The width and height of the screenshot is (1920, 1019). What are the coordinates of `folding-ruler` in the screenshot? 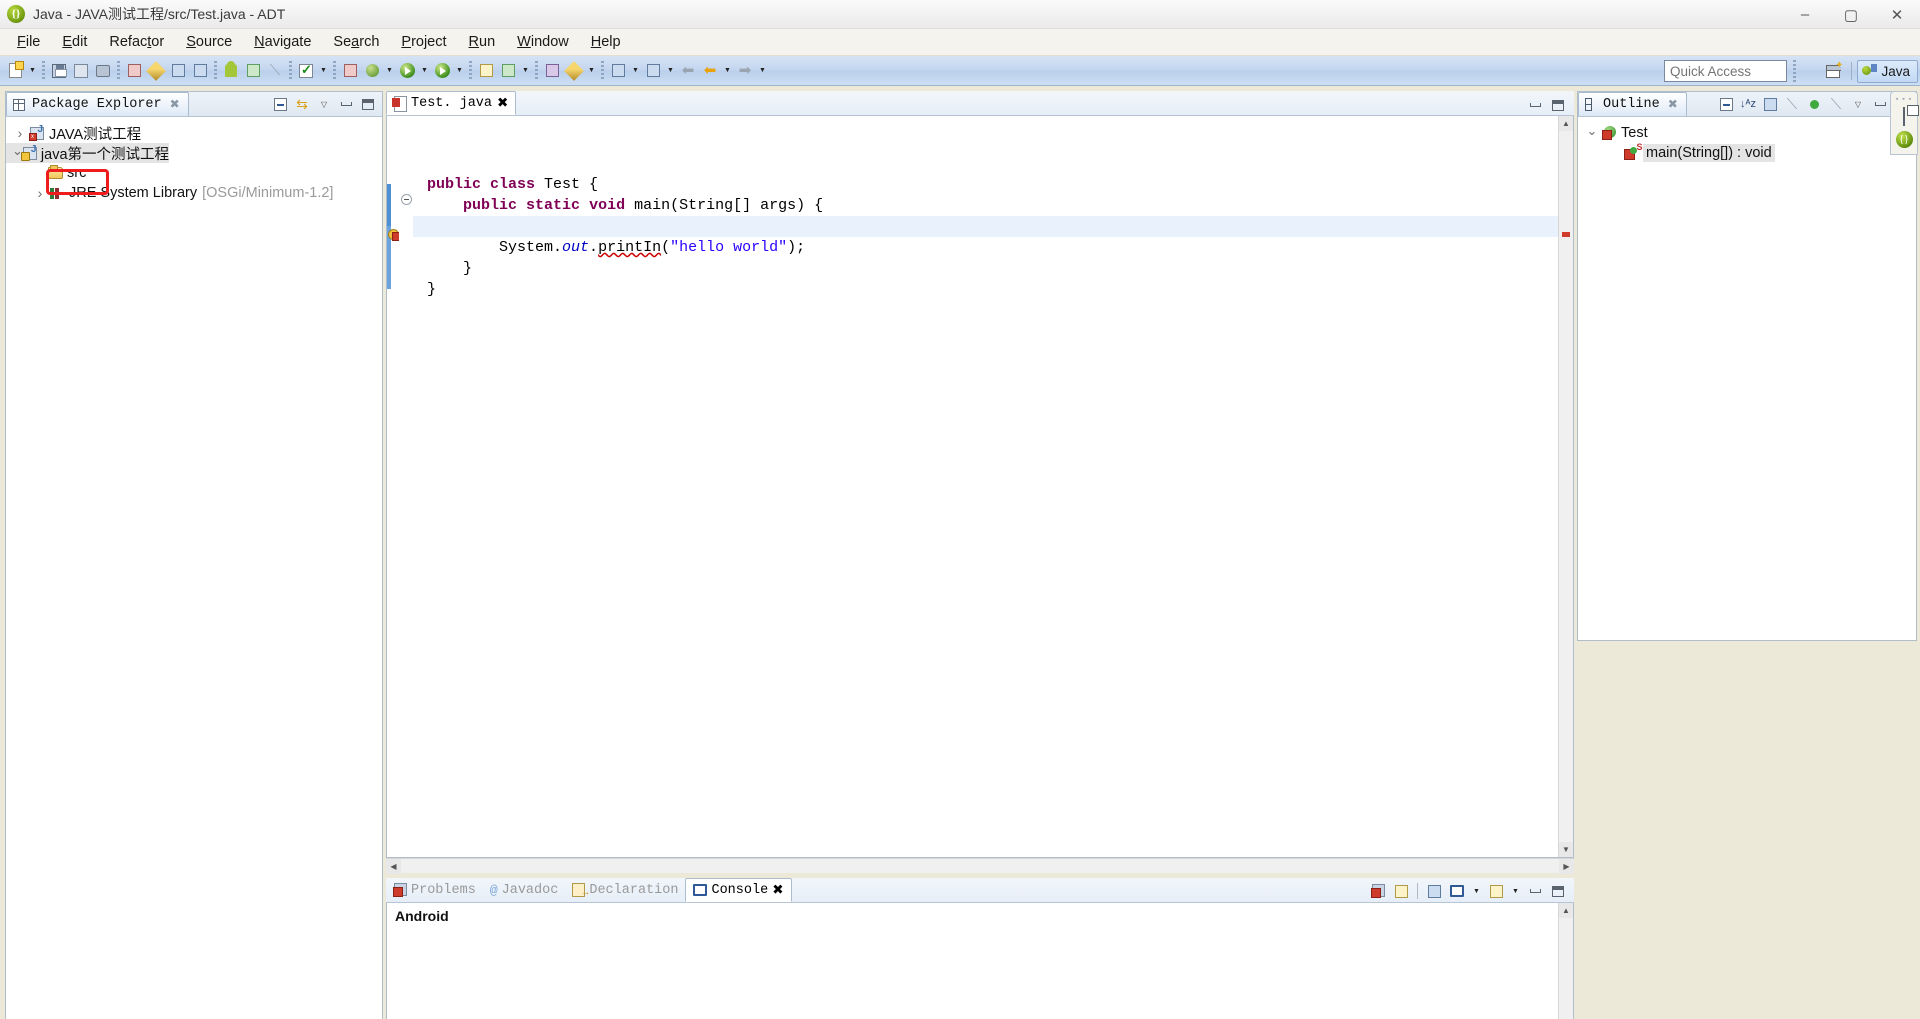 It's located at (406, 486).